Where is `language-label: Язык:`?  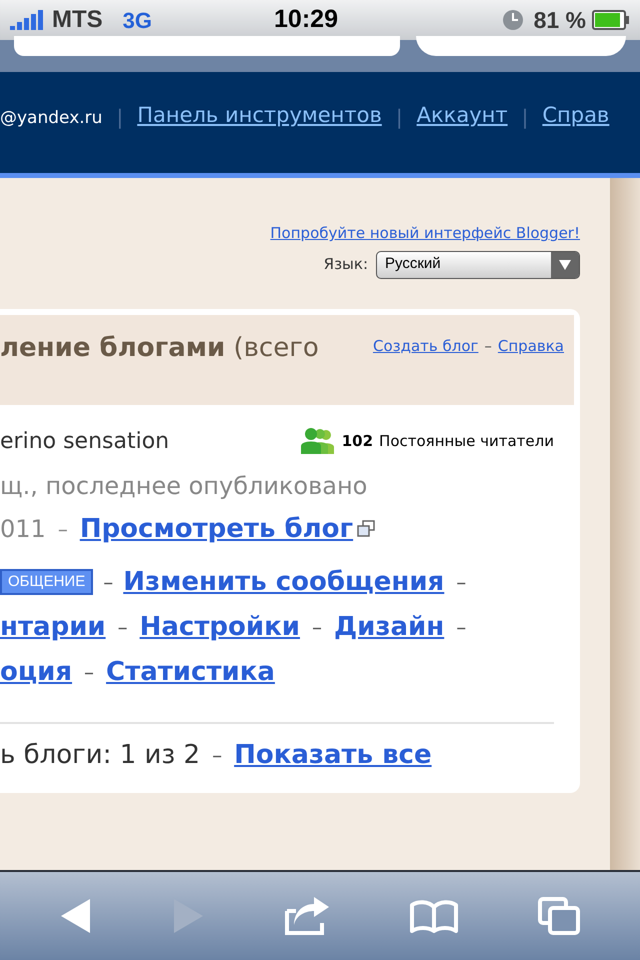 language-label: Язык: is located at coordinates (346, 265).